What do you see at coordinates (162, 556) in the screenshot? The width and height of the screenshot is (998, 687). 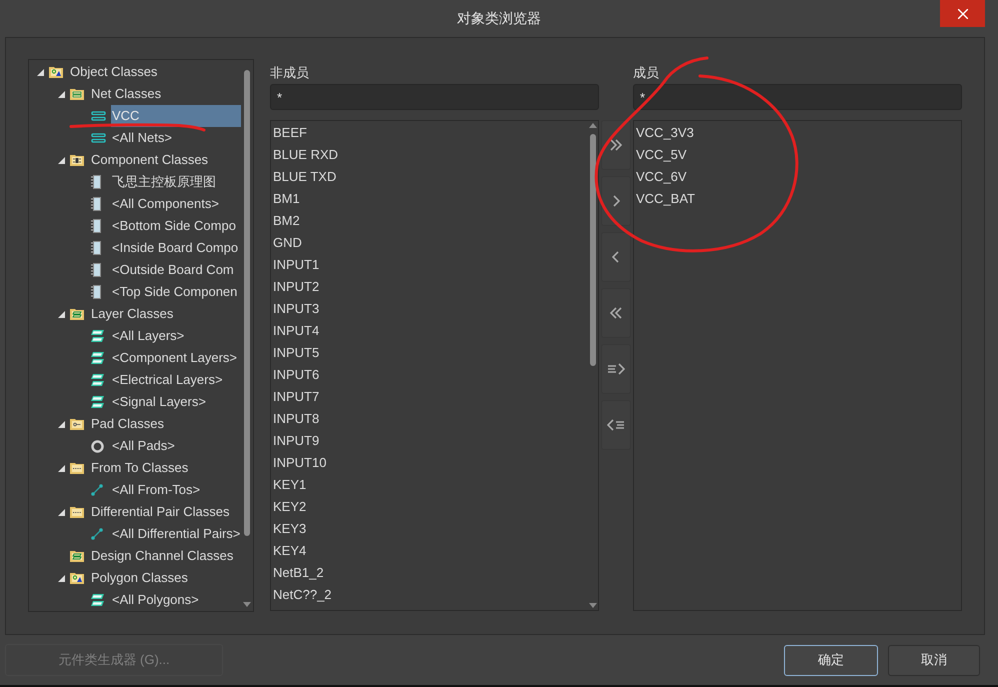 I see `tree-item: Design Channel Classes` at bounding box center [162, 556].